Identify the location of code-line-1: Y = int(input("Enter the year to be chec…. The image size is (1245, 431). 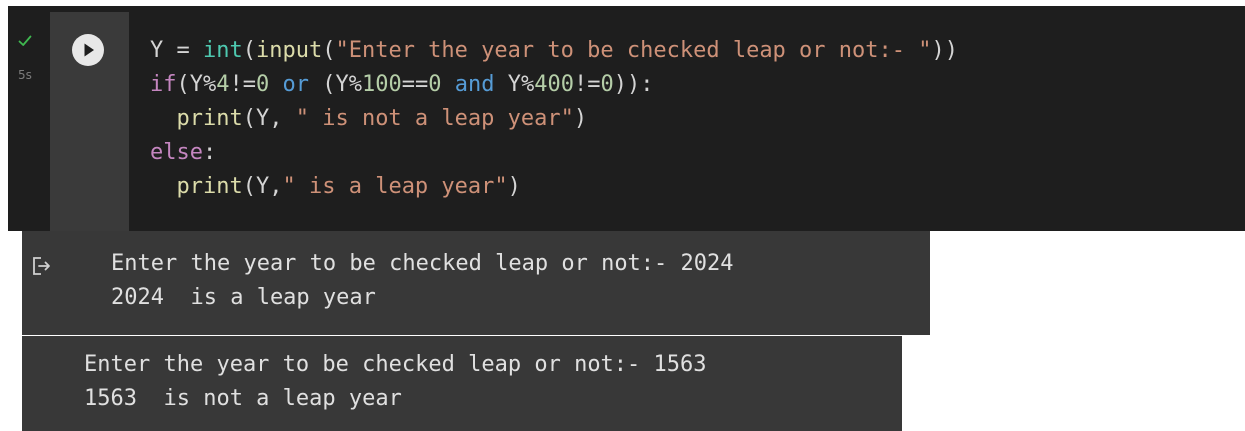
(554, 51).